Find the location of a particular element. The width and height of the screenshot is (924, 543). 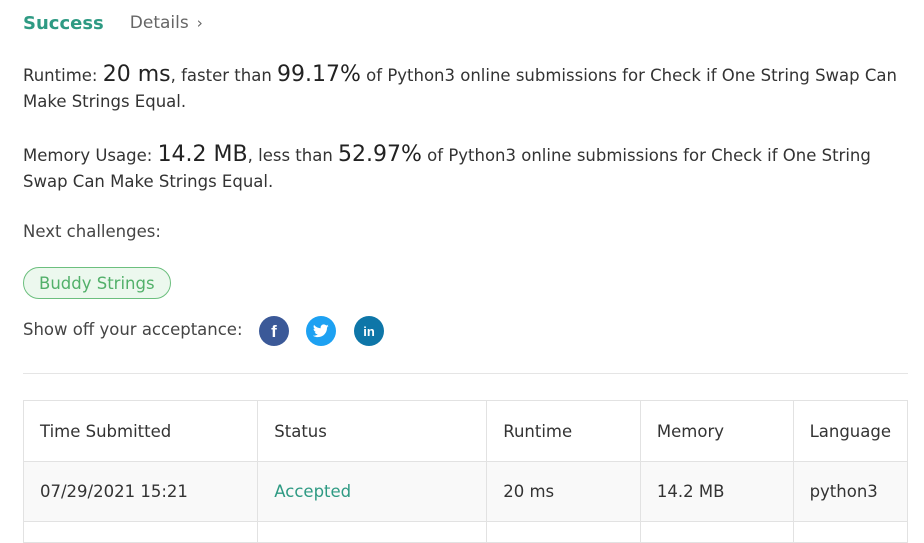

runtime-percent: 99.17% is located at coordinates (319, 74).